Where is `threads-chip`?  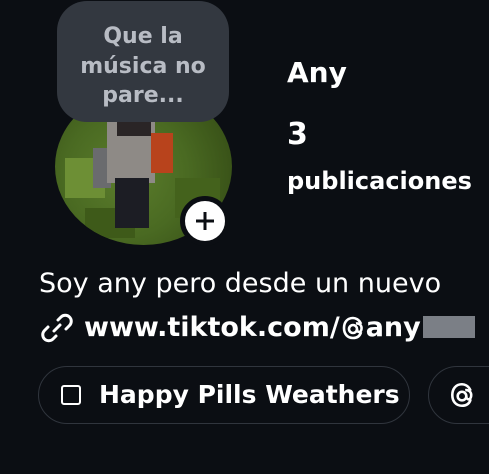
threads-chip is located at coordinates (458, 395).